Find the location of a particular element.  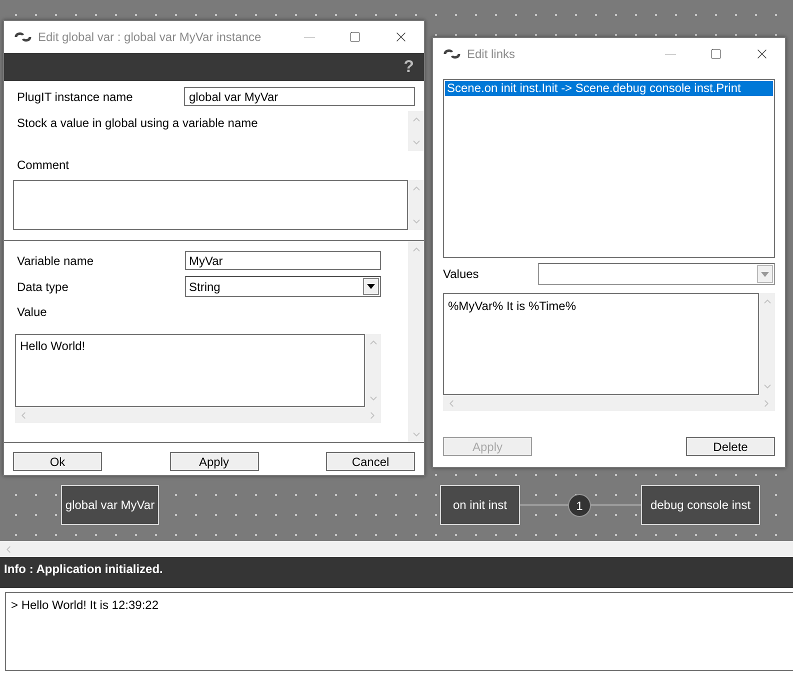

window-title: Edit global var : global var MyVar instance is located at coordinates (150, 37).